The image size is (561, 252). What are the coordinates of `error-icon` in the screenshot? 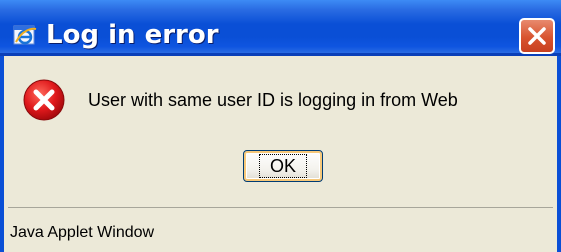 It's located at (44, 100).